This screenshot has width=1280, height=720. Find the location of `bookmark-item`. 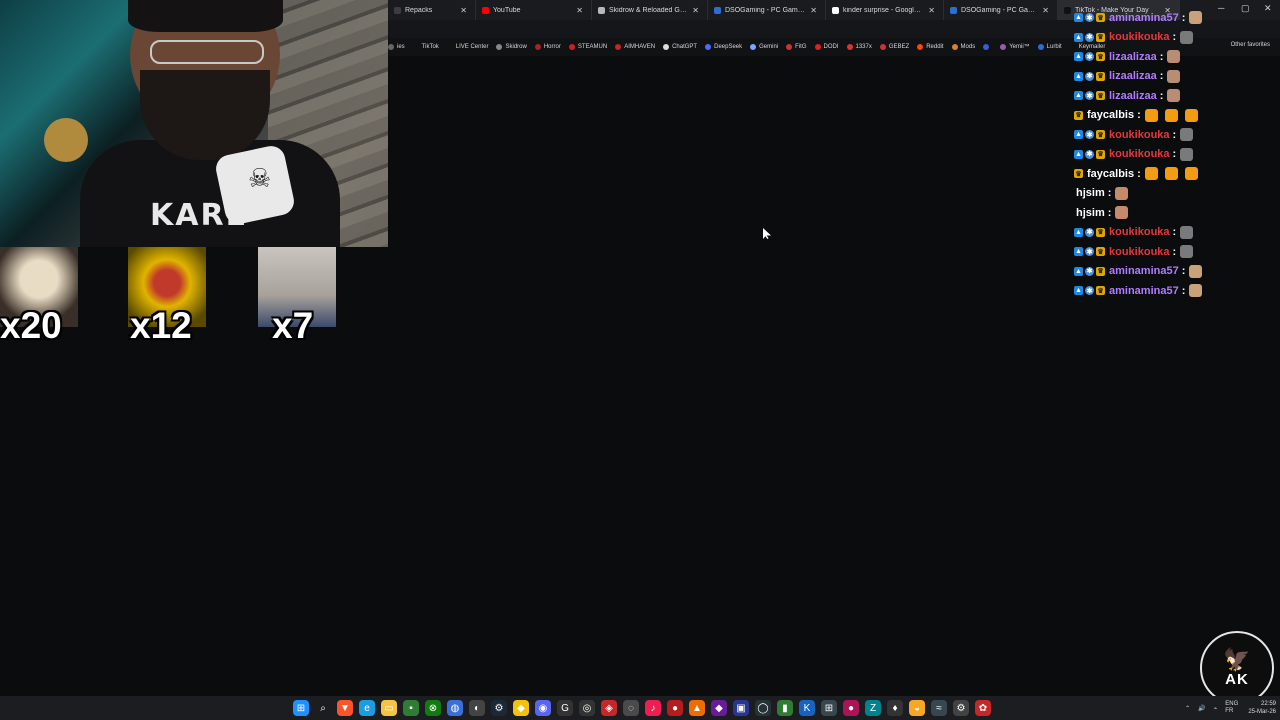

bookmark-item is located at coordinates (987, 47).